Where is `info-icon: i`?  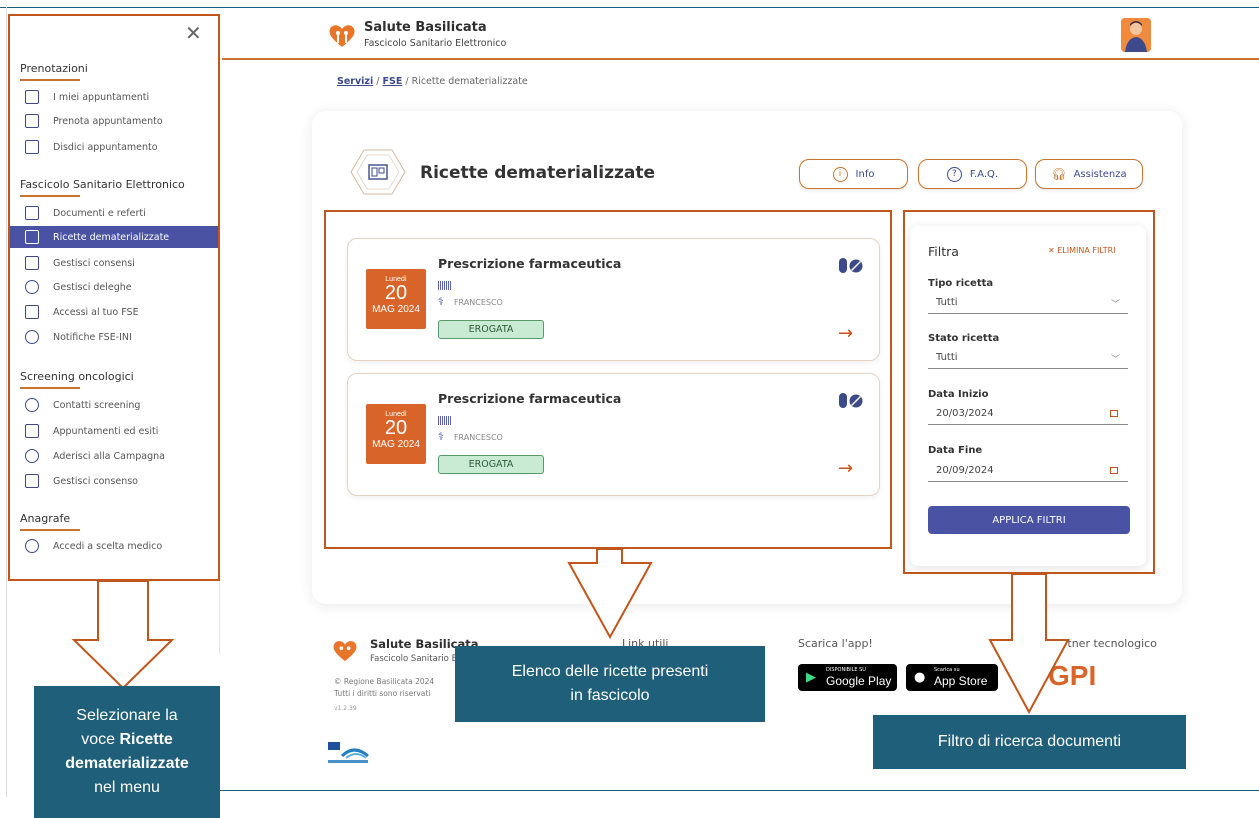 info-icon: i is located at coordinates (840, 174).